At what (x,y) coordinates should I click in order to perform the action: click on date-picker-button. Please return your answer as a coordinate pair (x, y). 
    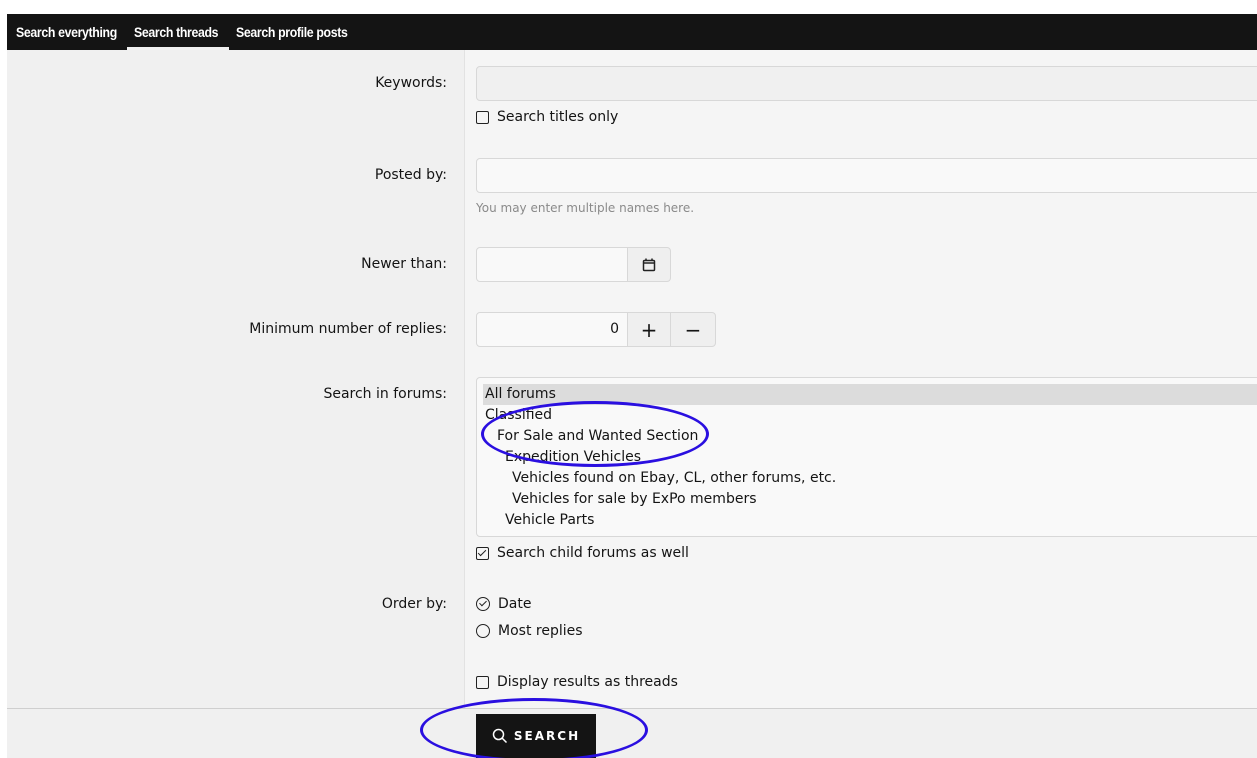
    Looking at the image, I should click on (649, 264).